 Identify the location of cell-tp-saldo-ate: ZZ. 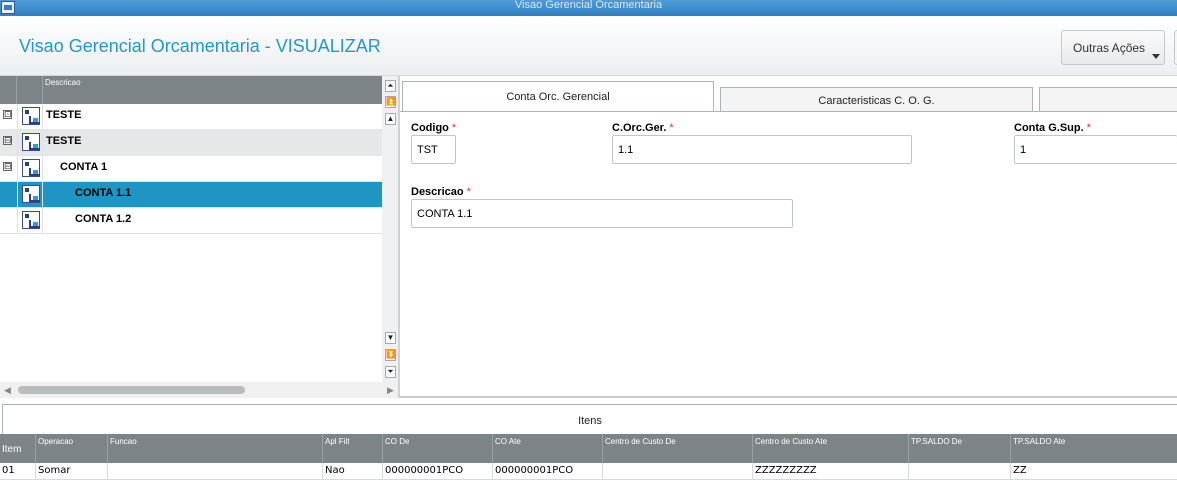
(1093, 471).